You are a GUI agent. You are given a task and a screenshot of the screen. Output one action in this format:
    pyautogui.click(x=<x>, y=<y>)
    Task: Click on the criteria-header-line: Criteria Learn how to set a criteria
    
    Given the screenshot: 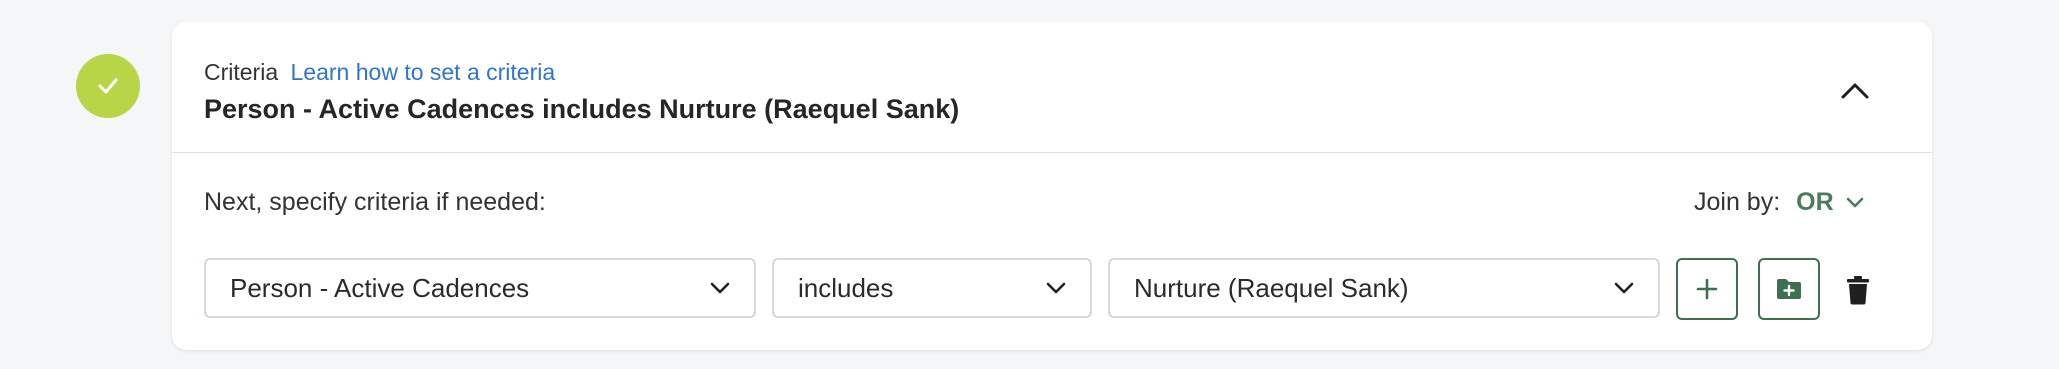 What is the action you would take?
    pyautogui.click(x=379, y=72)
    